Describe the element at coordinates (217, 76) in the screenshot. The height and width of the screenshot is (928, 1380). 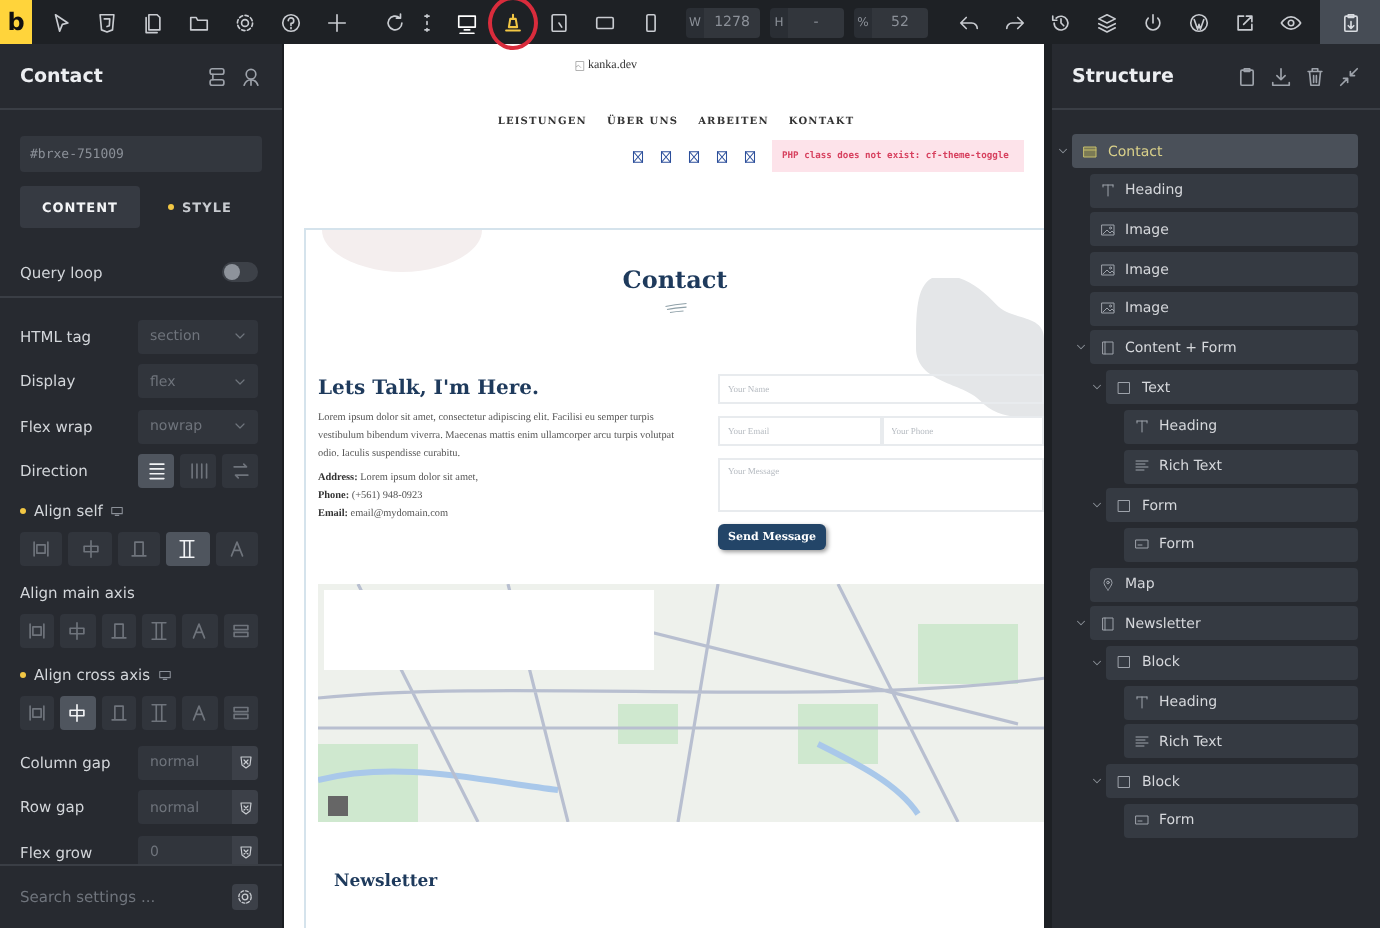
I see `structure-icon` at that location.